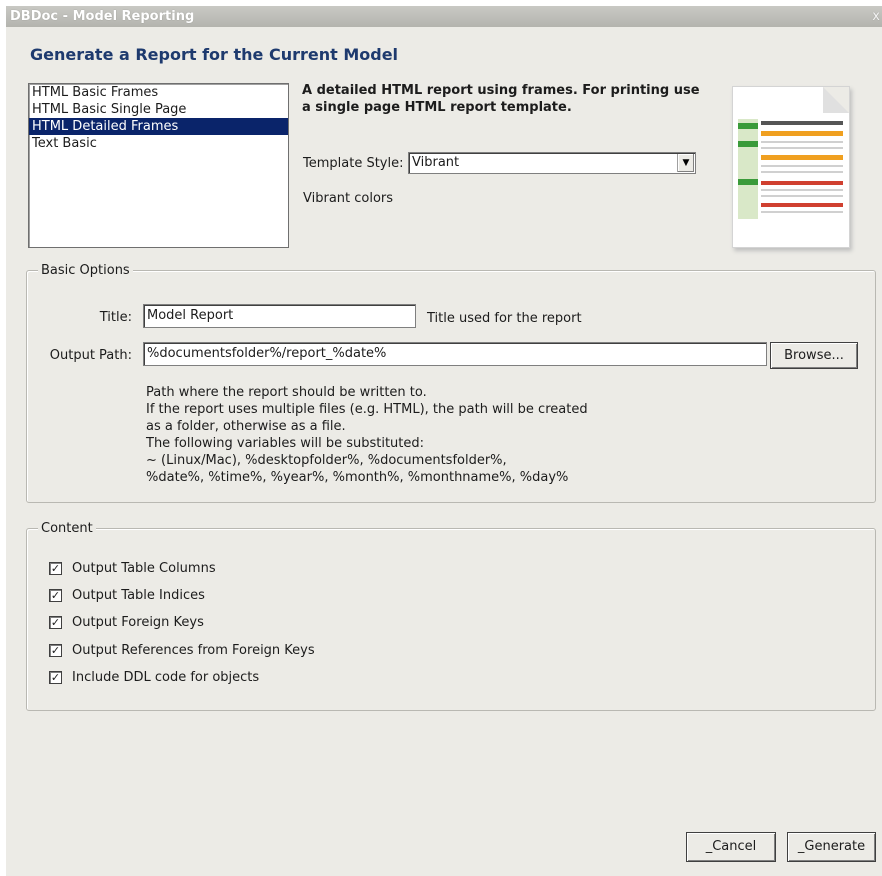 Image resolution: width=882 pixels, height=876 pixels. I want to click on output-path-input: %documentsfolder%/report_%date%, so click(455, 354).